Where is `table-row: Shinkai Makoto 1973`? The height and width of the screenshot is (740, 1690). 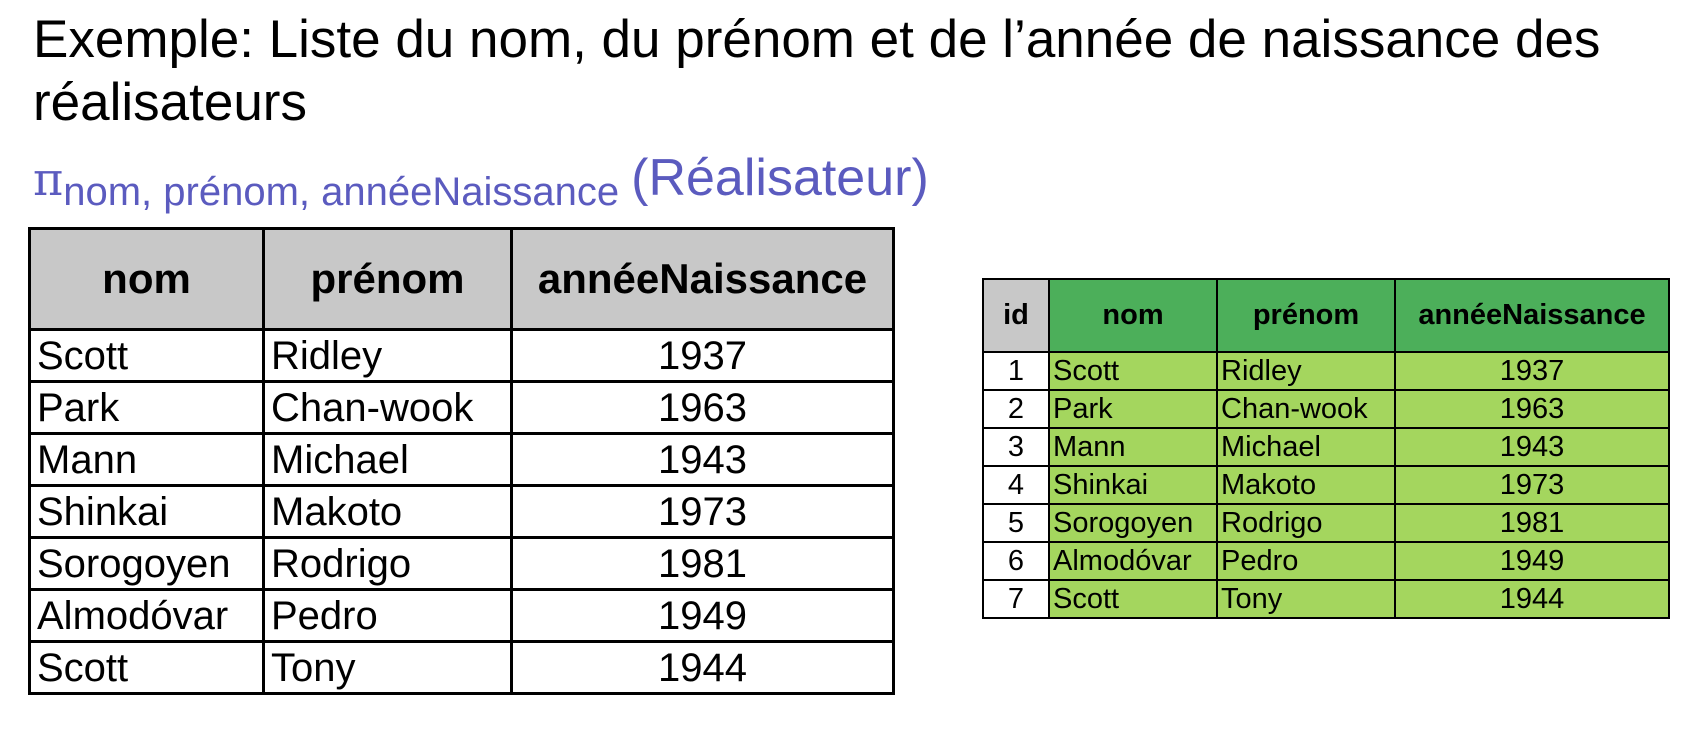
table-row: Shinkai Makoto 1973 is located at coordinates (461, 511).